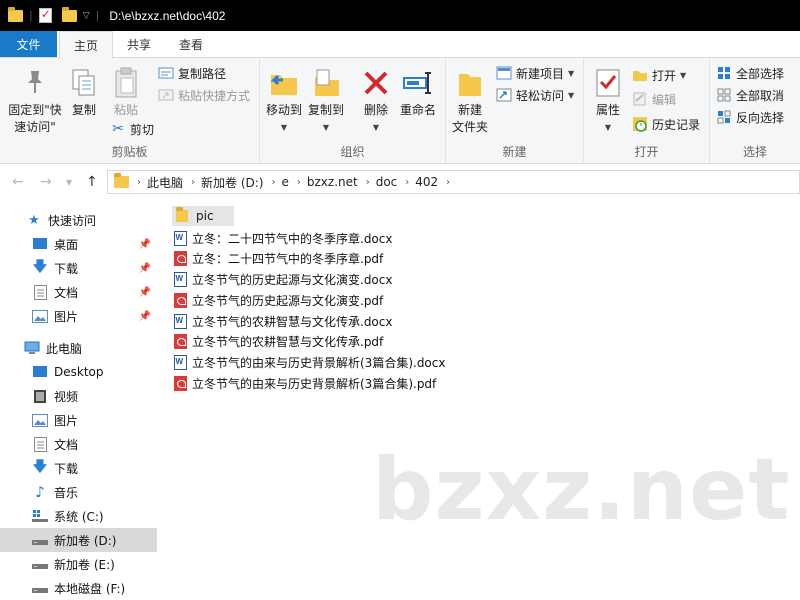 This screenshot has height=600, width=800. I want to click on select-all-button: 全部选择, so click(750, 73).